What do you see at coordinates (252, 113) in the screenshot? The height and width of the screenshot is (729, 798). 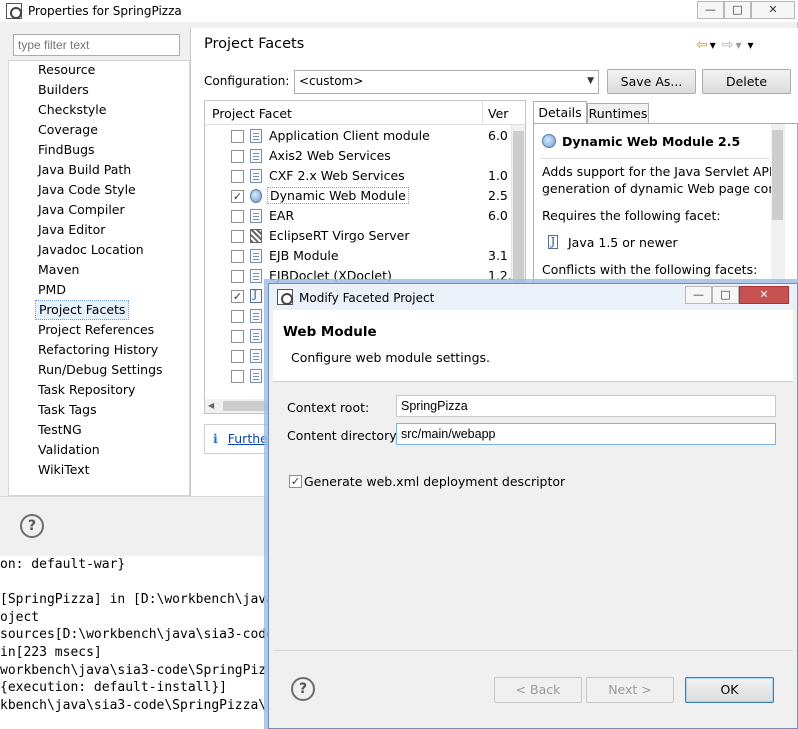 I see `column-header-facet: Project Facet` at bounding box center [252, 113].